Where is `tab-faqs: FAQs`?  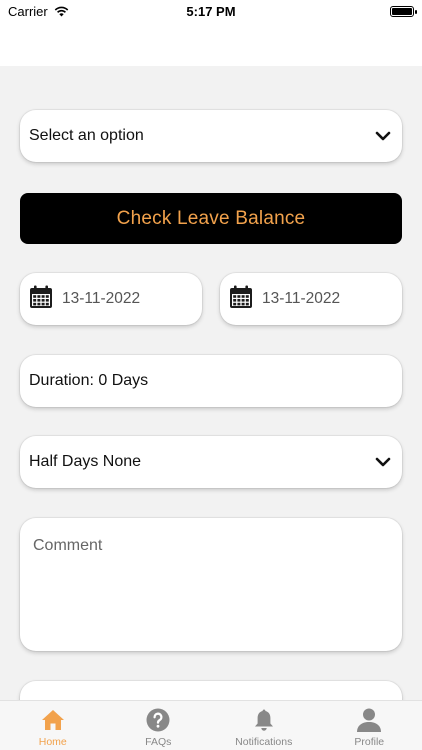 tab-faqs: FAQs is located at coordinates (159, 725).